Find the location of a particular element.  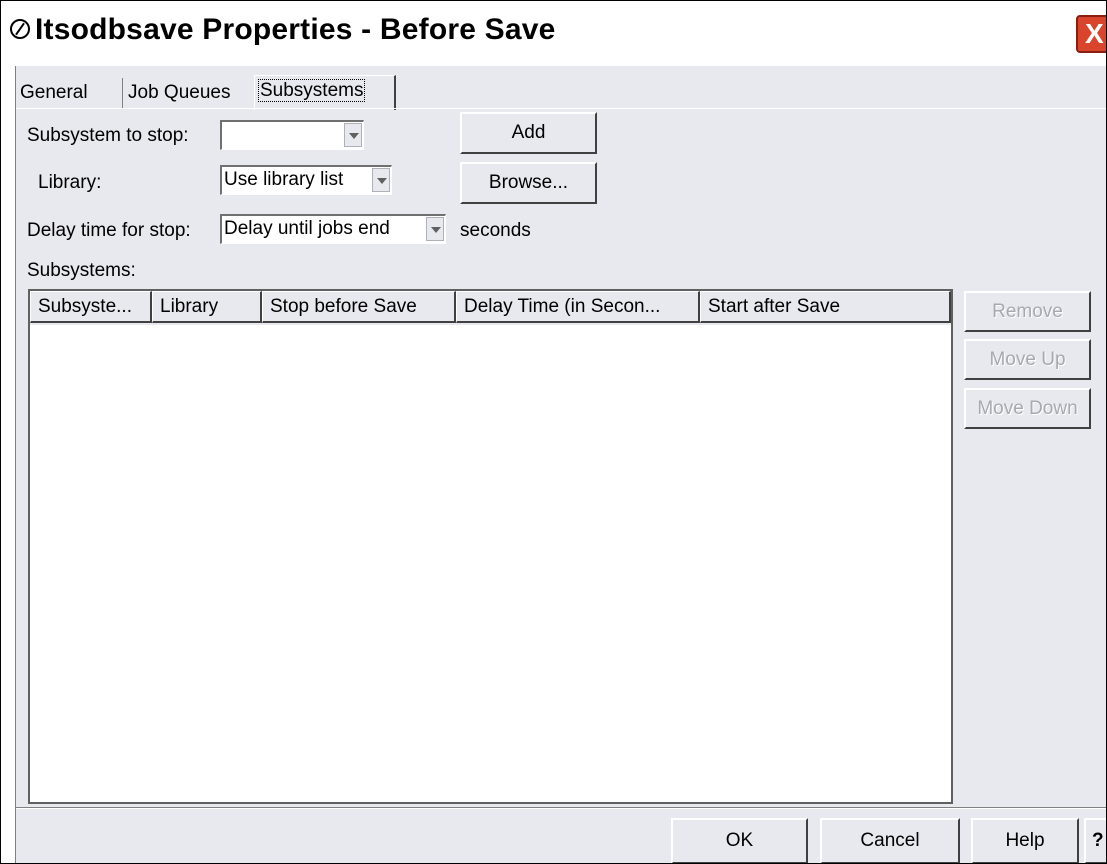

library-combo: Use library list is located at coordinates (306, 180).